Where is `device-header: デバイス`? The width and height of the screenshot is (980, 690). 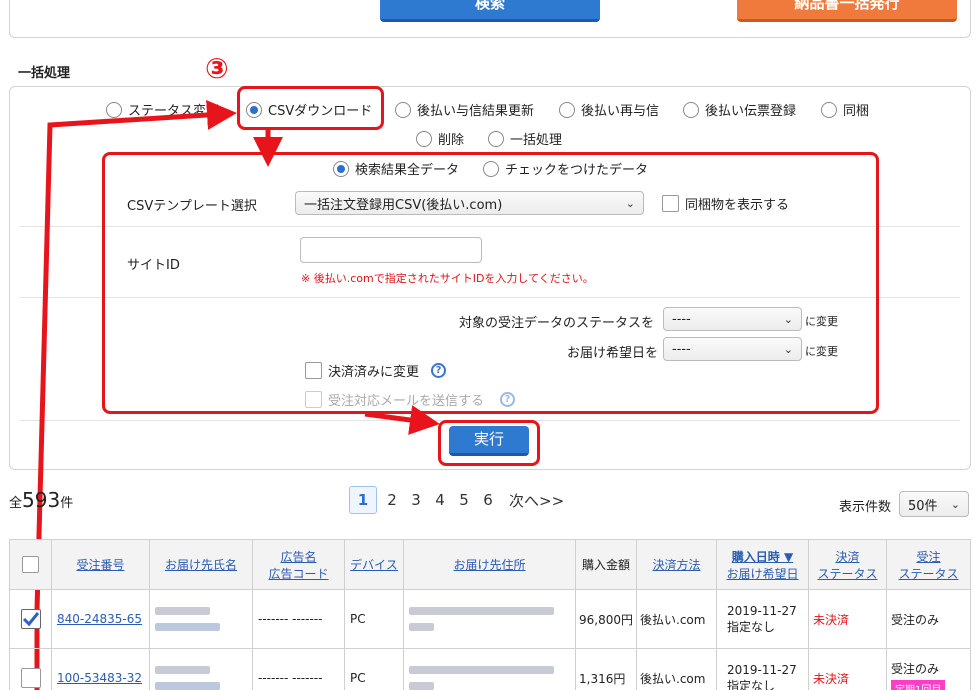 device-header: デバイス is located at coordinates (374, 565).